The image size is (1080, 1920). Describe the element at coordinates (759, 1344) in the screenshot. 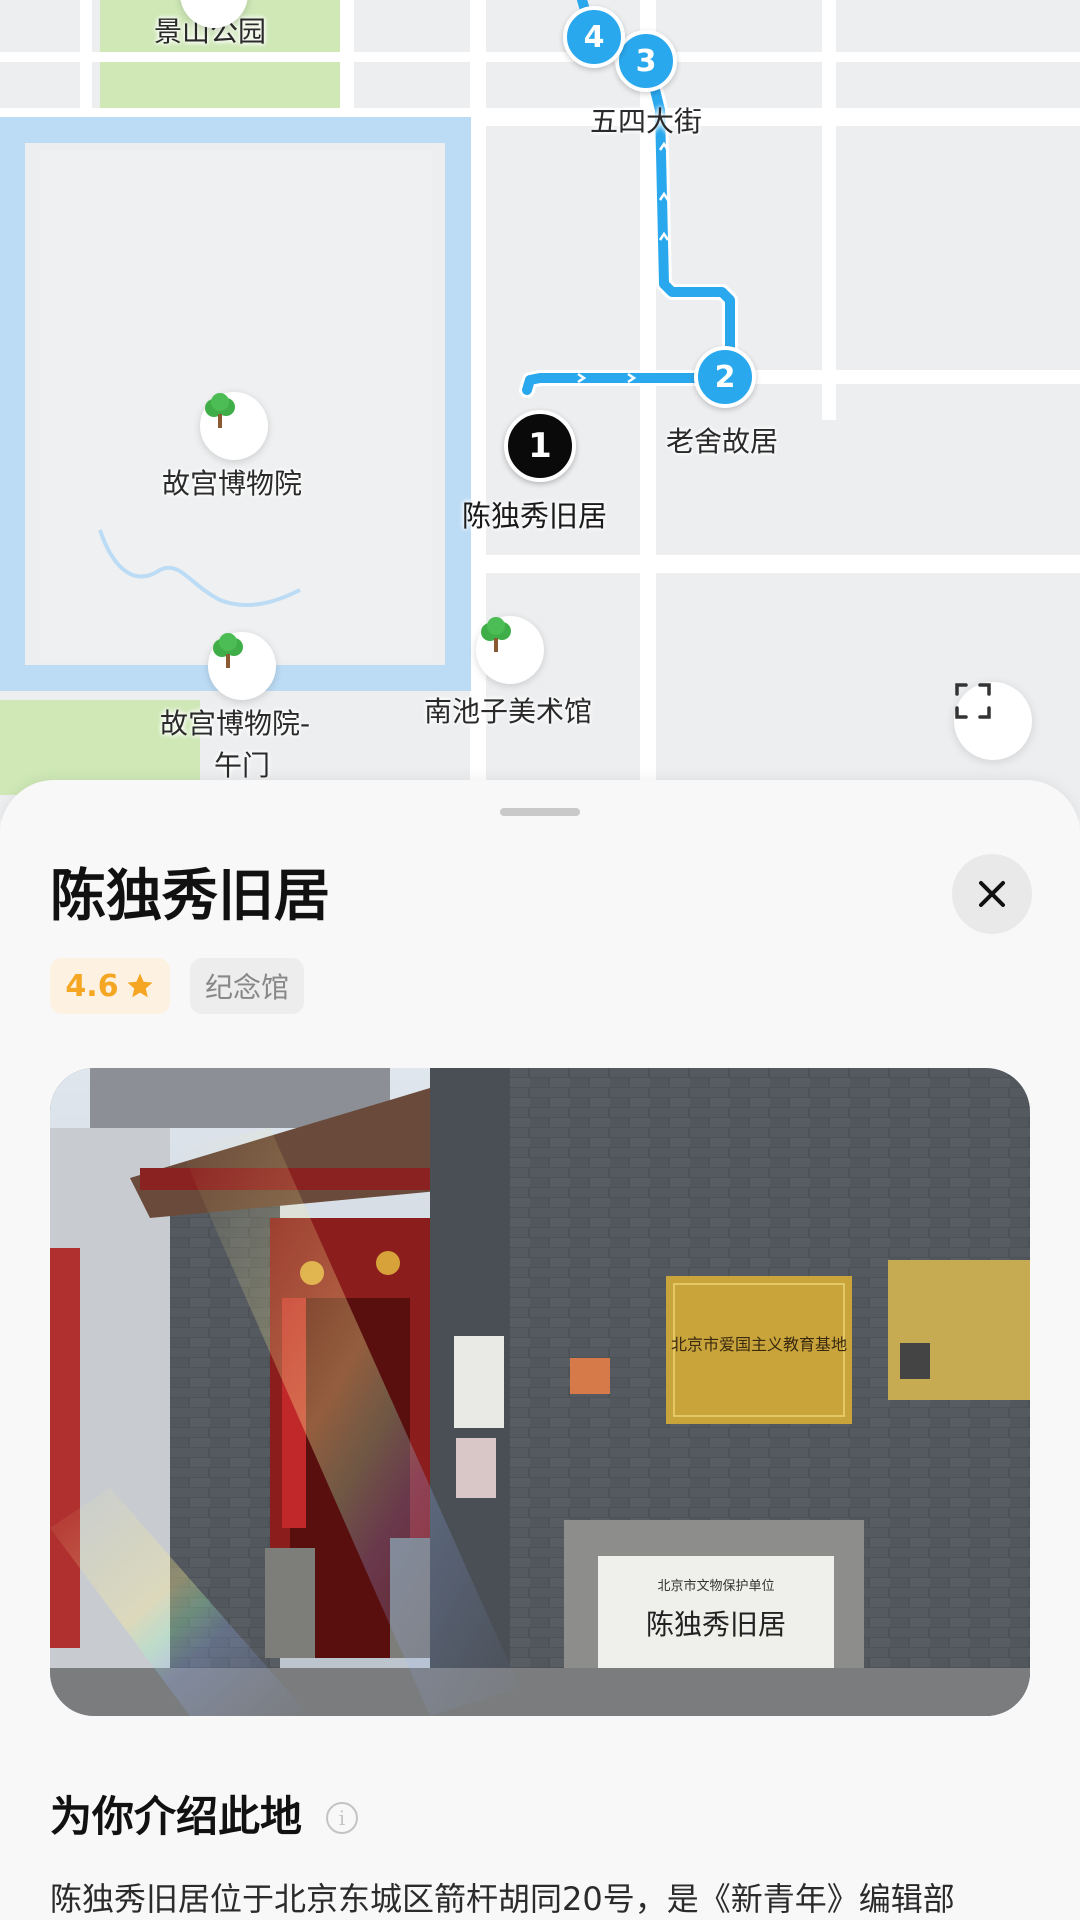

I see `gold-plaque-text: 北京市爱国主义教育基地` at that location.